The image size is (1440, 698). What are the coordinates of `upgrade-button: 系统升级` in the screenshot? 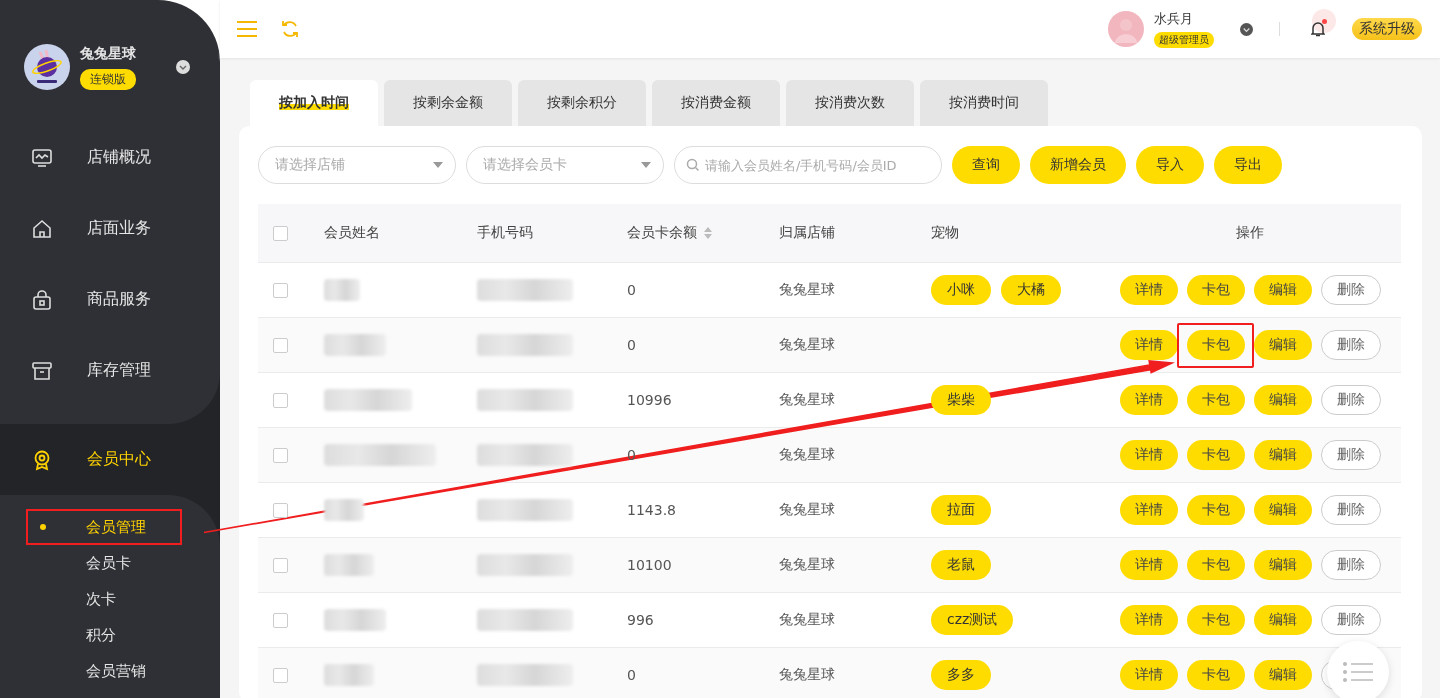 It's located at (1387, 29).